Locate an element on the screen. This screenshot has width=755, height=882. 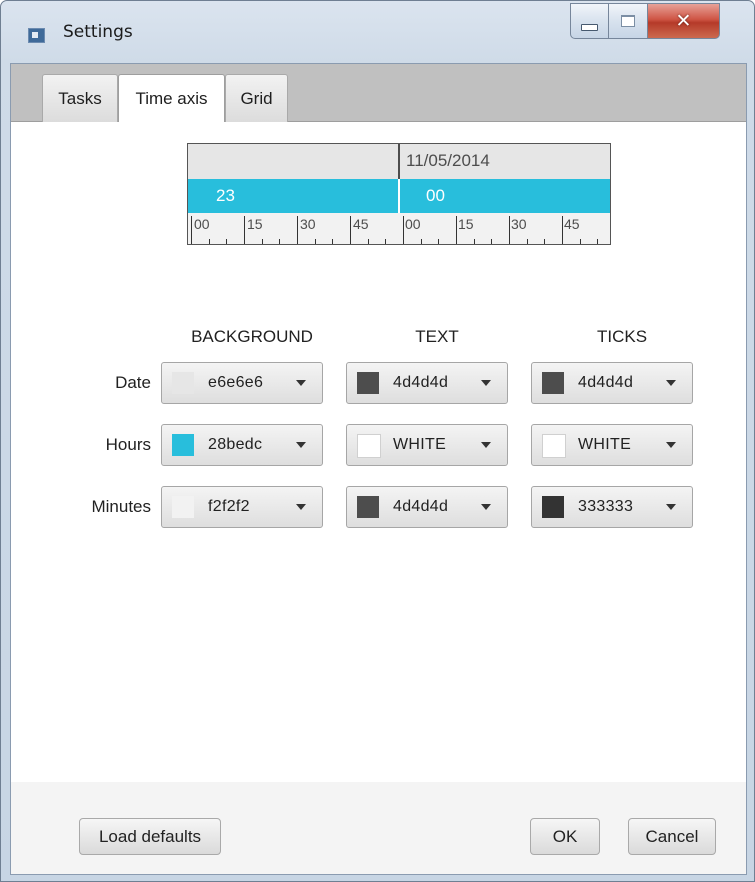
hours-ticks-color-picker: WHITE is located at coordinates (612, 445).